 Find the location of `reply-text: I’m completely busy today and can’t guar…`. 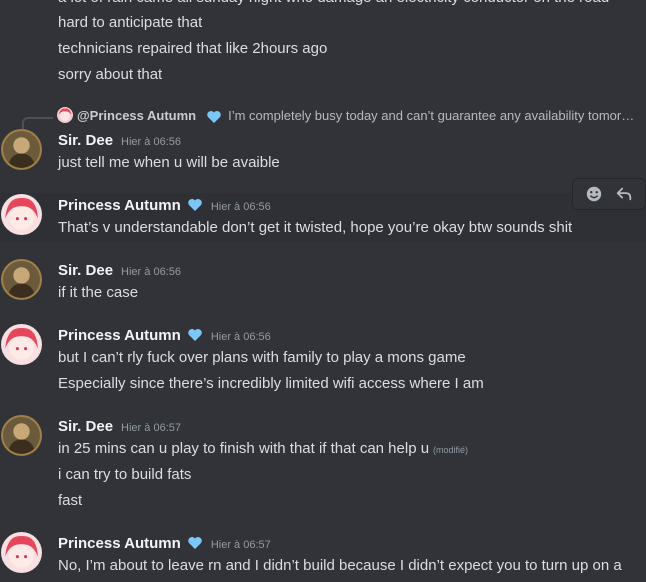

reply-text: I’m completely busy today and can’t guar… is located at coordinates (435, 115).